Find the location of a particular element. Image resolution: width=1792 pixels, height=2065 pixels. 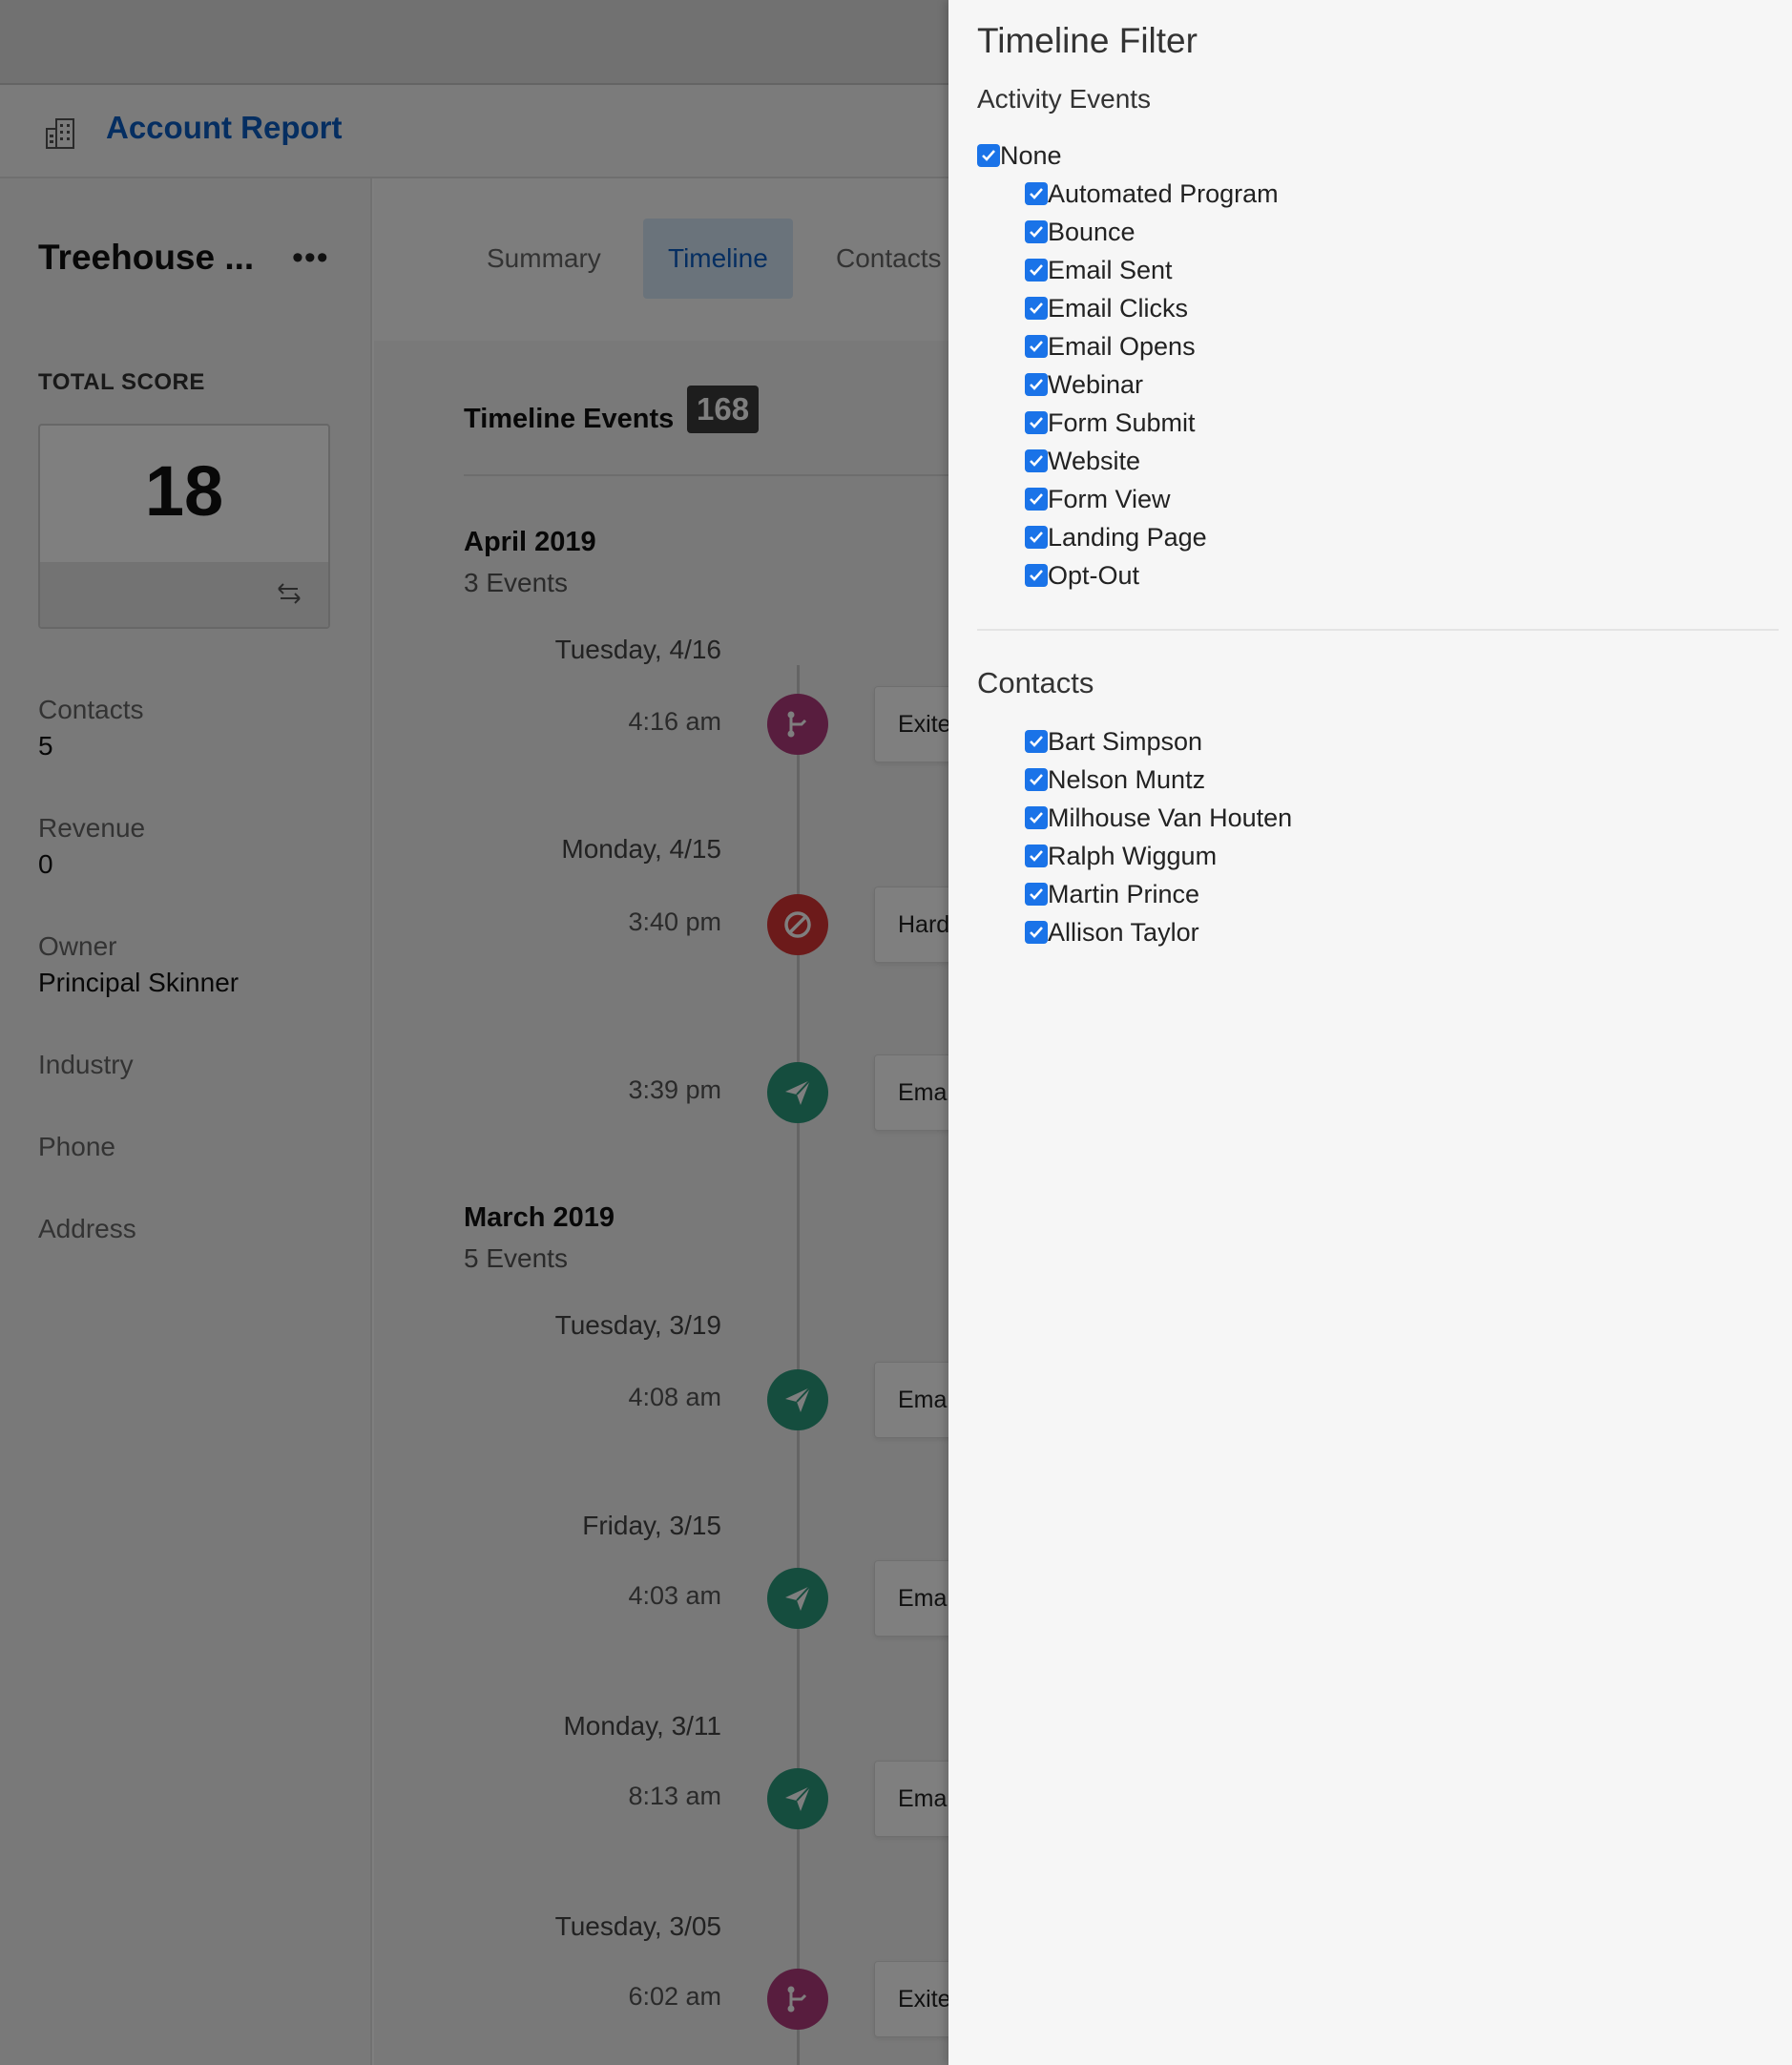

filter-contact-checkbox: Milhouse Van Houten is located at coordinates (1158, 818).